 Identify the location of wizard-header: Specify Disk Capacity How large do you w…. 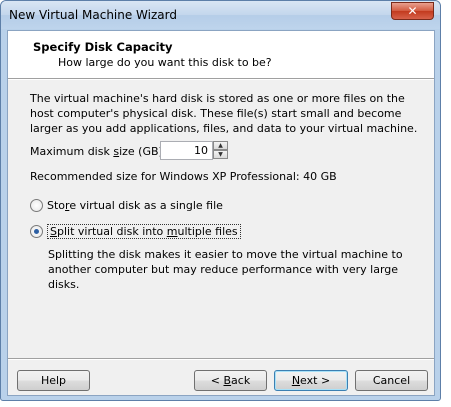
(221, 54).